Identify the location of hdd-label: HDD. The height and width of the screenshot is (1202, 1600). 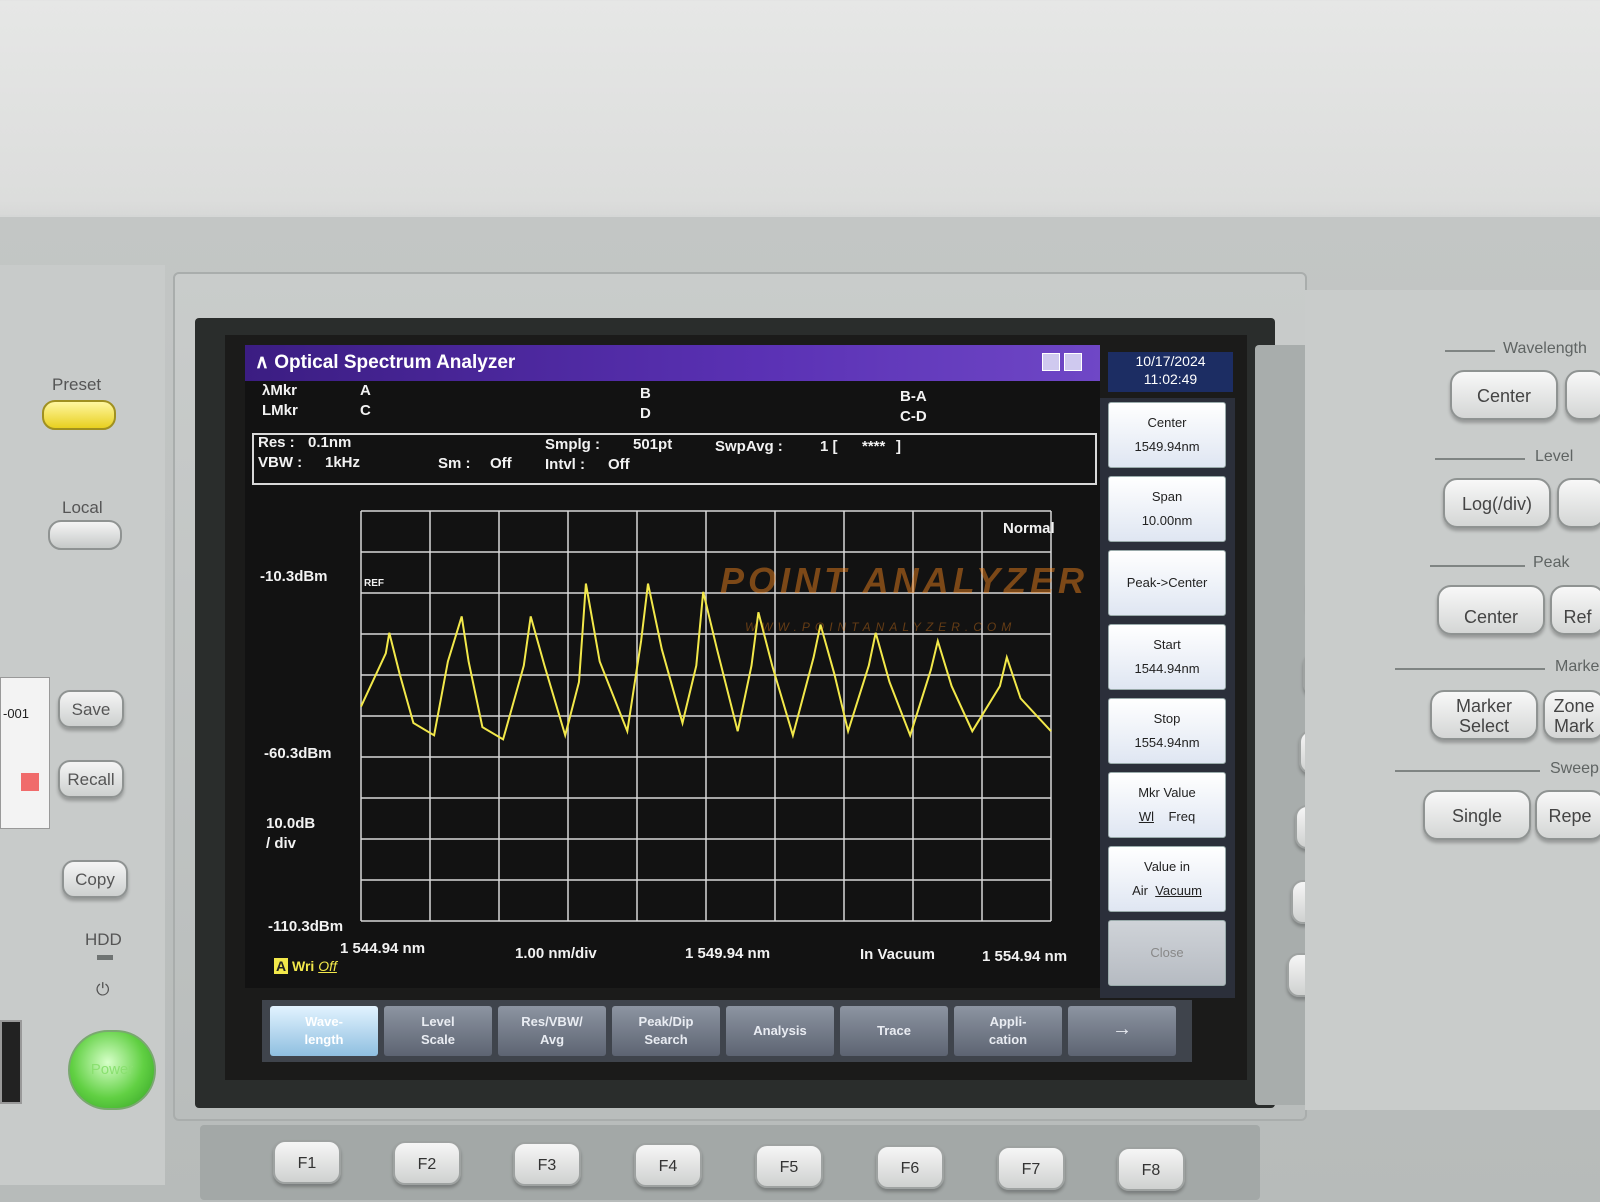
(103, 939).